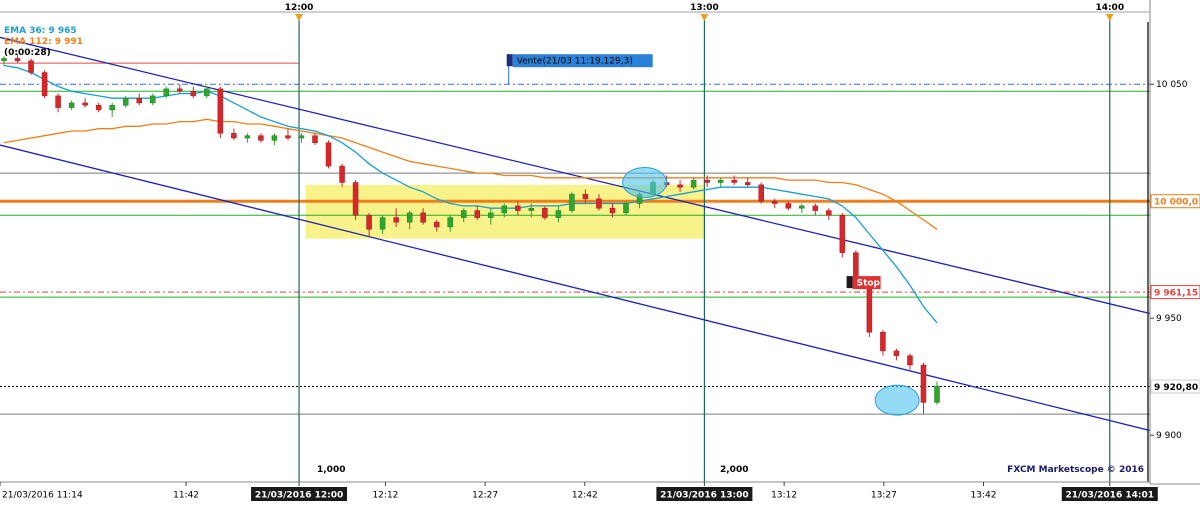 The width and height of the screenshot is (1200, 507). What do you see at coordinates (42, 496) in the screenshot?
I see `x-tick-label: 21/03/2016 11:14` at bounding box center [42, 496].